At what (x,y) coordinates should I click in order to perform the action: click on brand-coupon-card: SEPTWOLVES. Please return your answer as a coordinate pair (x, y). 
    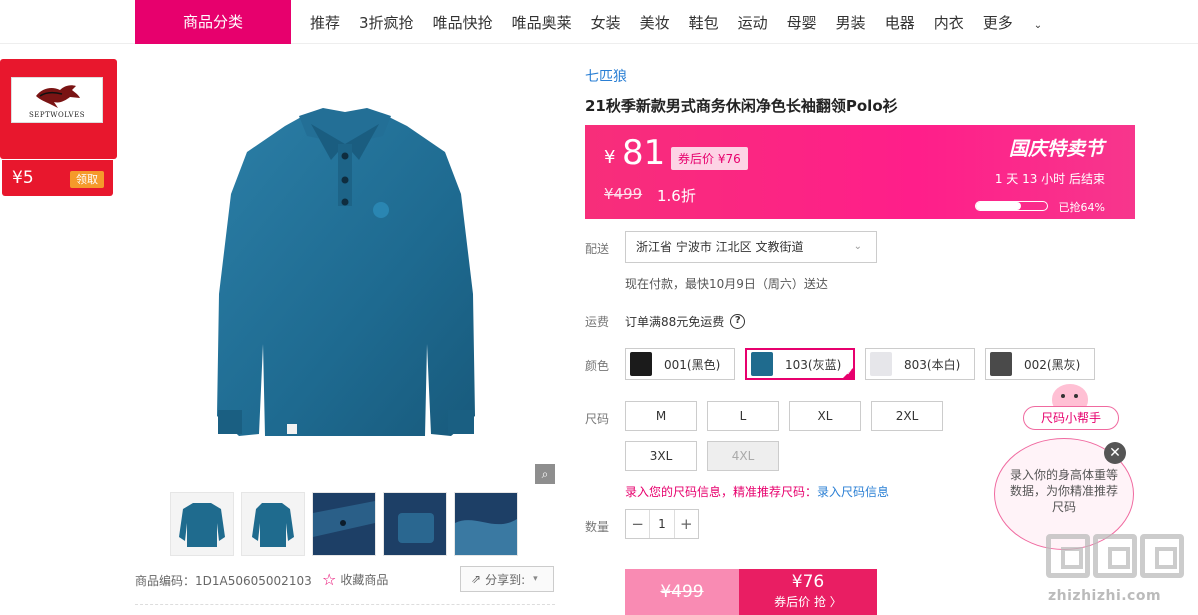
    Looking at the image, I should click on (58, 109).